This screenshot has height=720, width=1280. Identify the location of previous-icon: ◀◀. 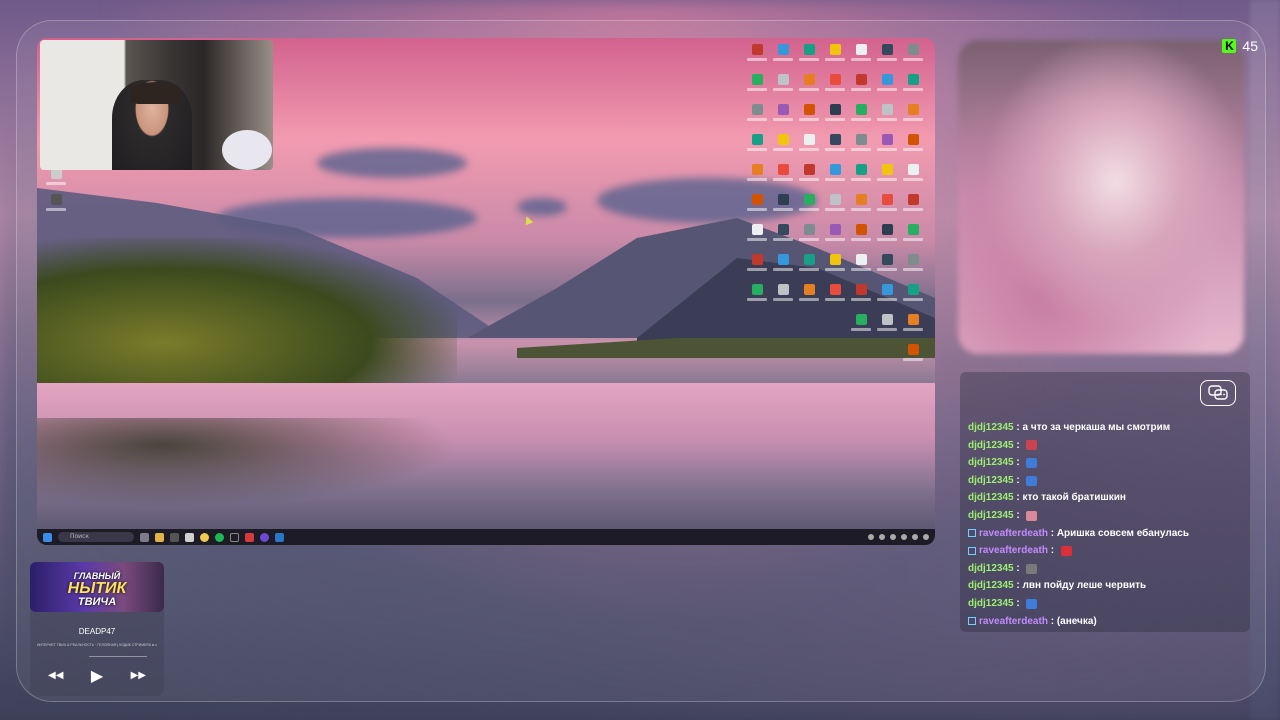
(55, 675).